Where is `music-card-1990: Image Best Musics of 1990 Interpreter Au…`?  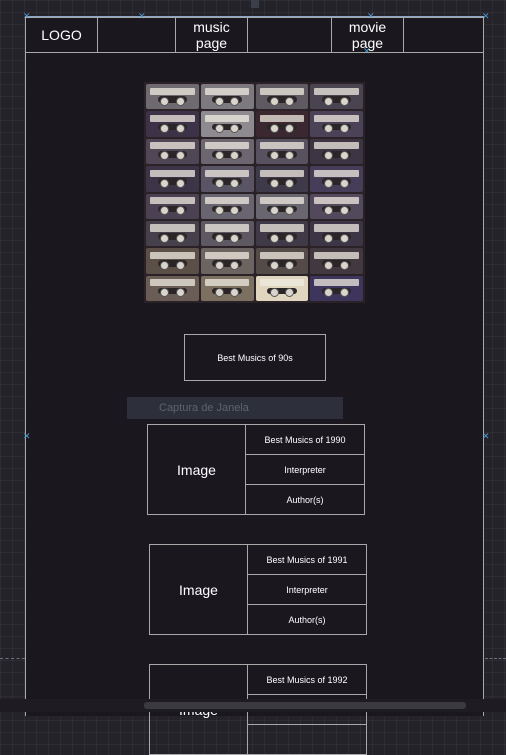
music-card-1990: Image Best Musics of 1990 Interpreter Au… is located at coordinates (256, 469).